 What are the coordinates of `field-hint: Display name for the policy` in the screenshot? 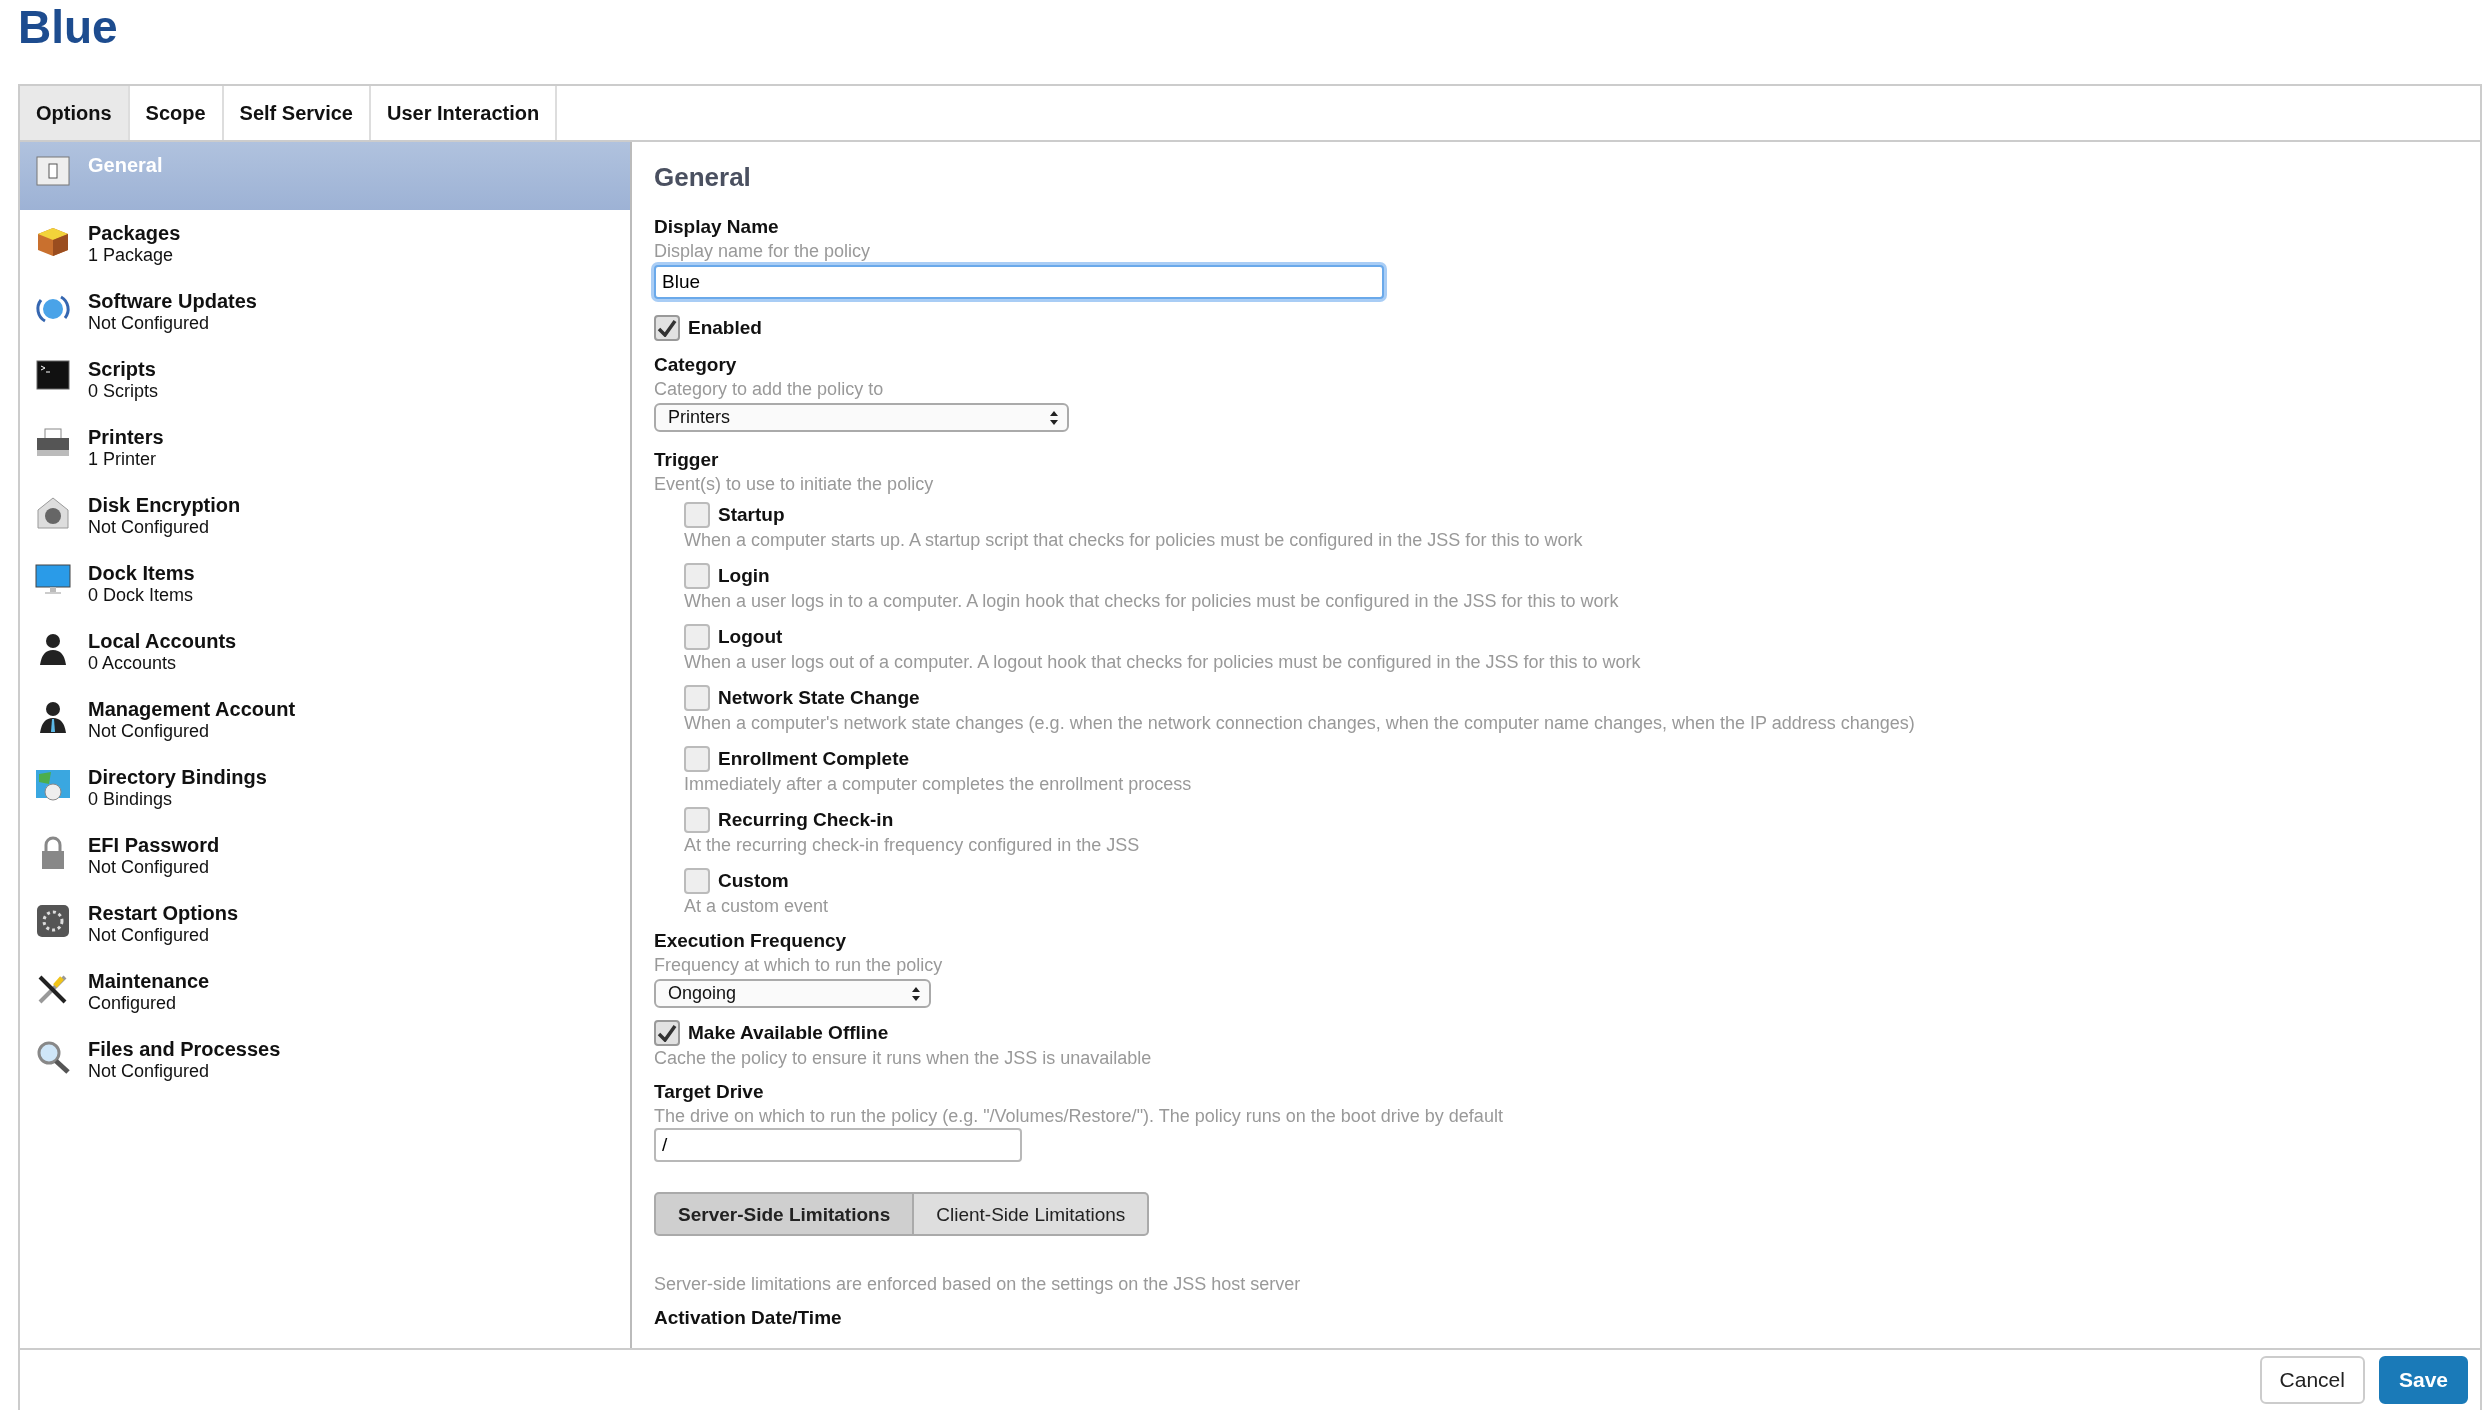 It's located at (763, 251).